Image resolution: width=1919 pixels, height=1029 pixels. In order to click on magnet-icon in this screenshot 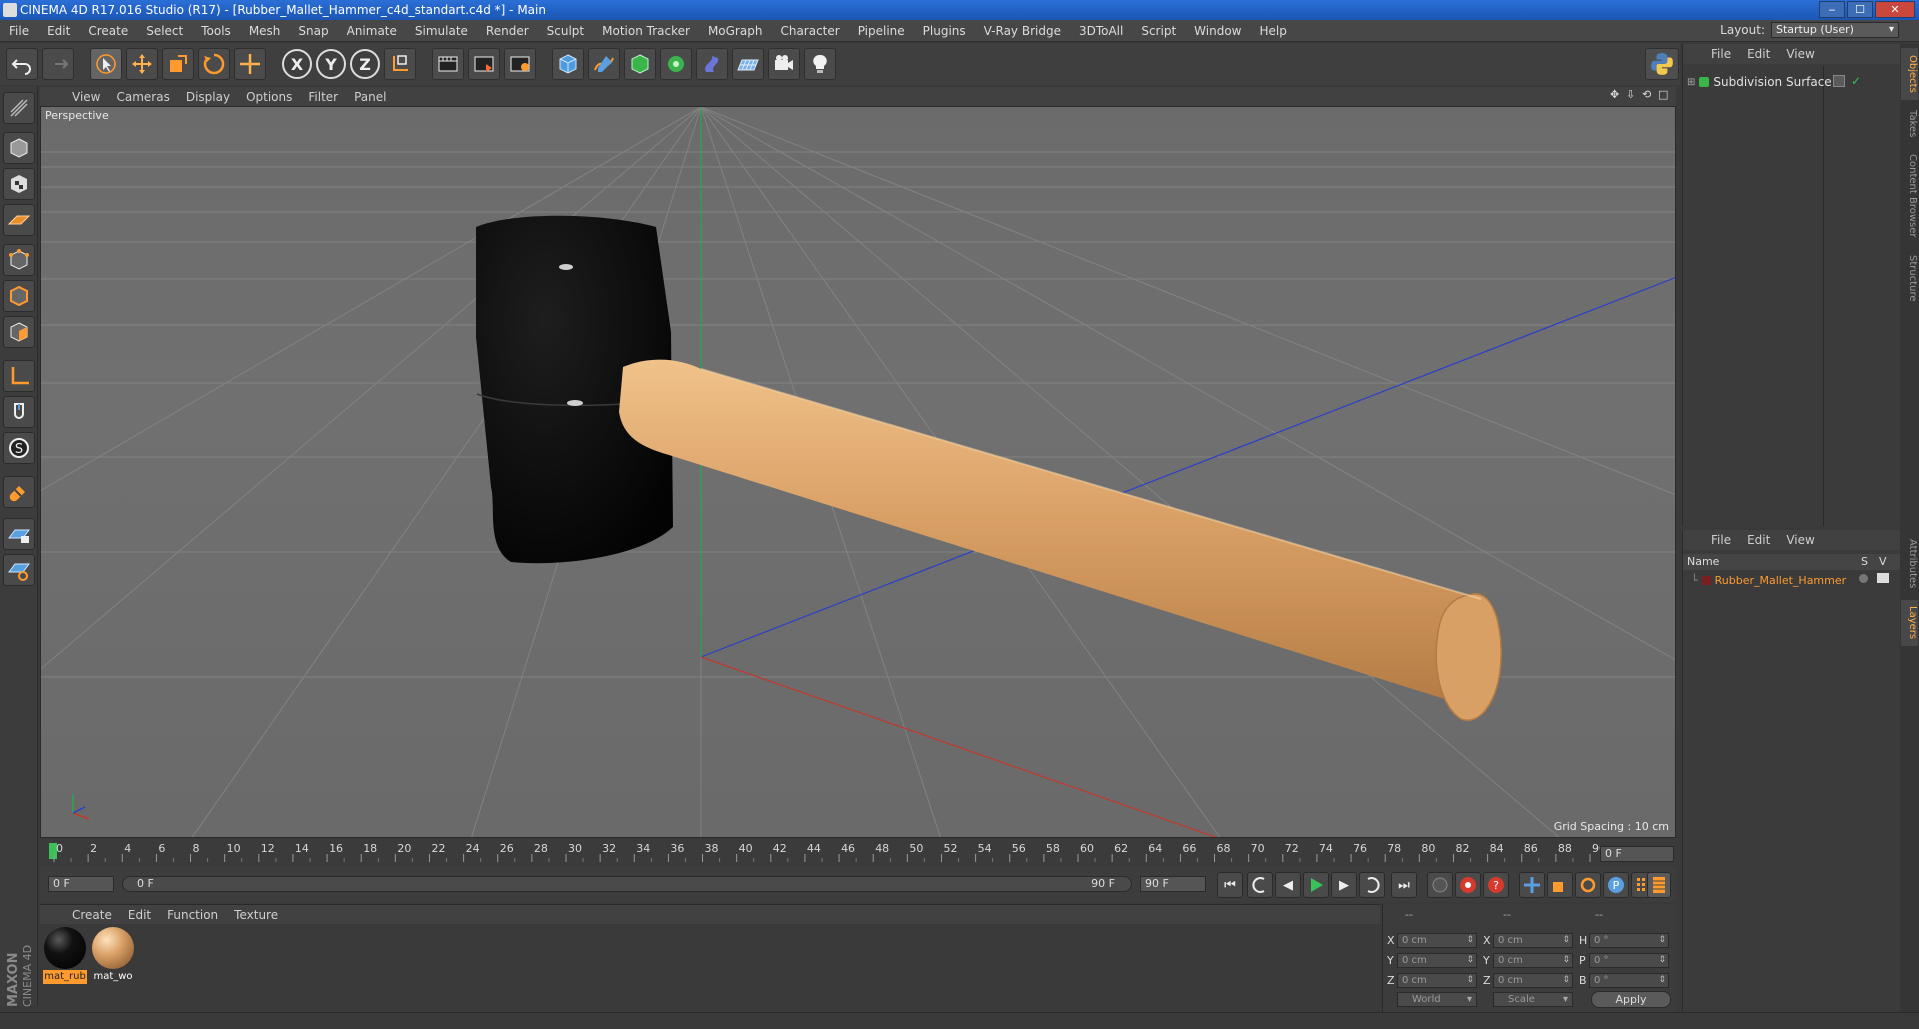, I will do `click(19, 492)`.